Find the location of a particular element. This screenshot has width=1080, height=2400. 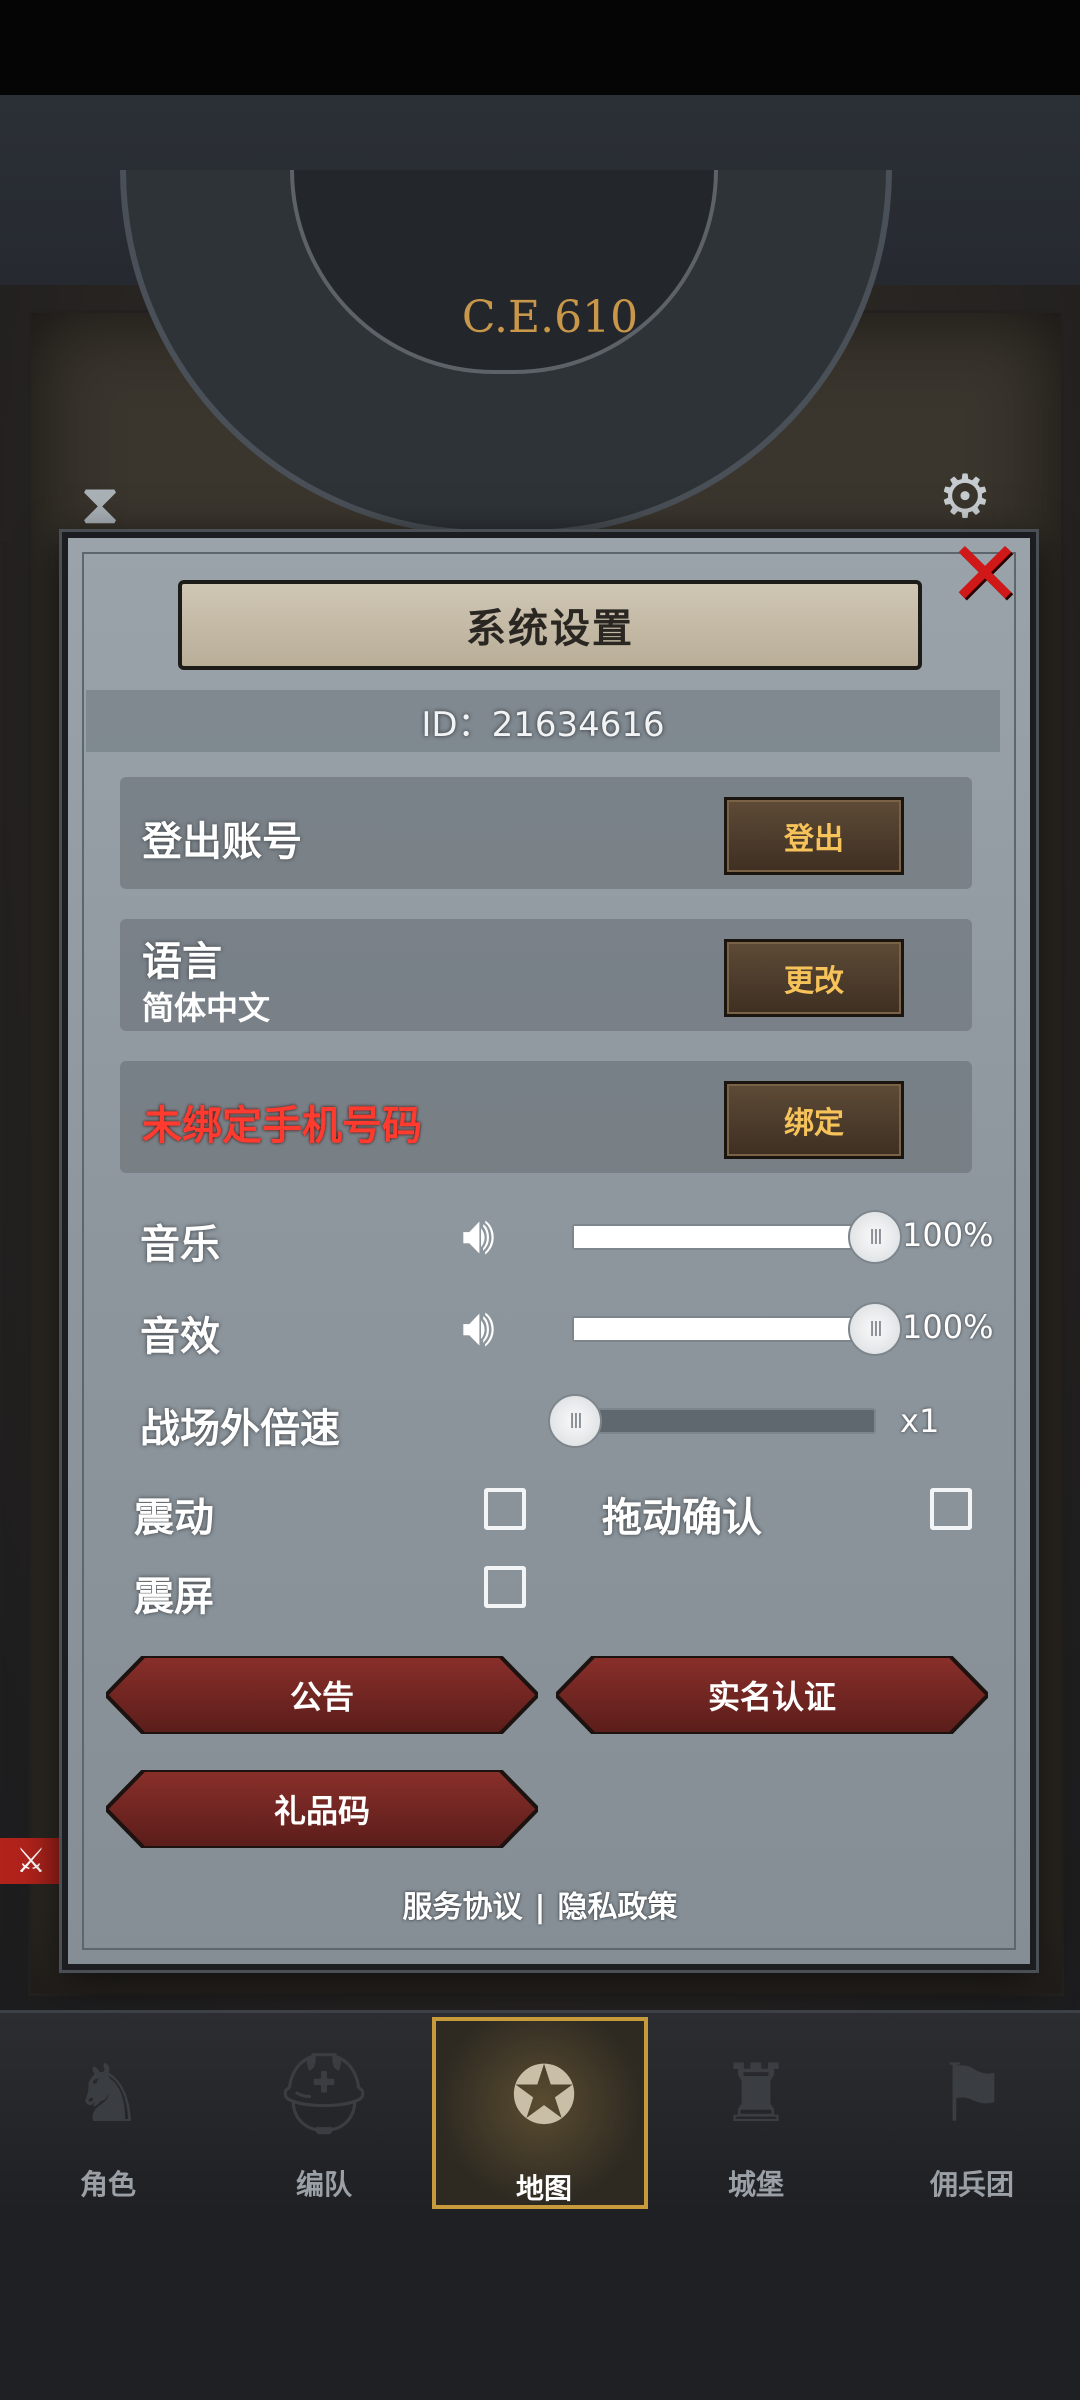

nav-item-castle: ♜ 城堡 is located at coordinates (756, 2113).